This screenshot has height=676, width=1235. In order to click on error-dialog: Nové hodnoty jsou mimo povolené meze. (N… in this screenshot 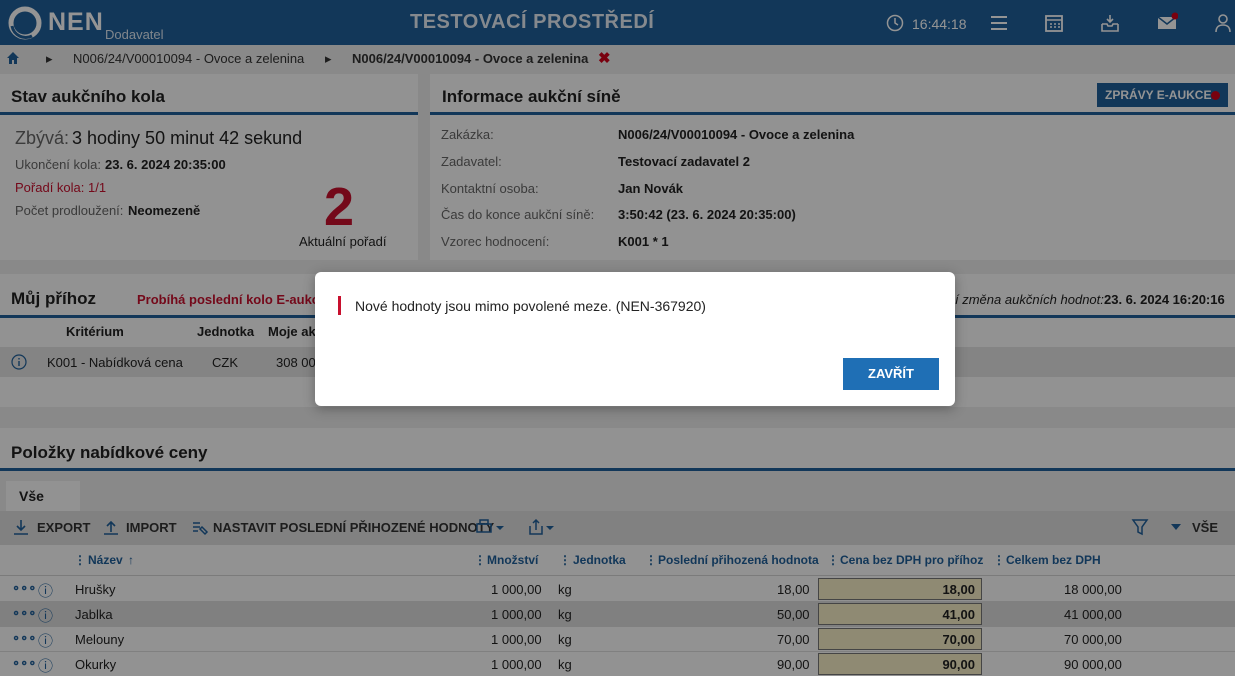, I will do `click(635, 339)`.